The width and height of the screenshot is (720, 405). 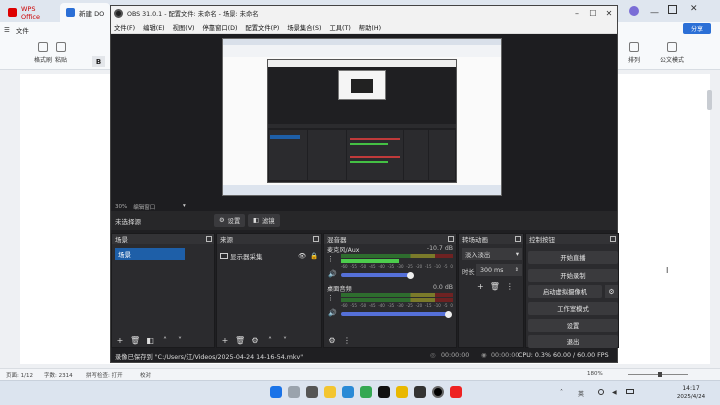 What do you see at coordinates (98, 61) in the screenshot?
I see `bold-button: B` at bounding box center [98, 61].